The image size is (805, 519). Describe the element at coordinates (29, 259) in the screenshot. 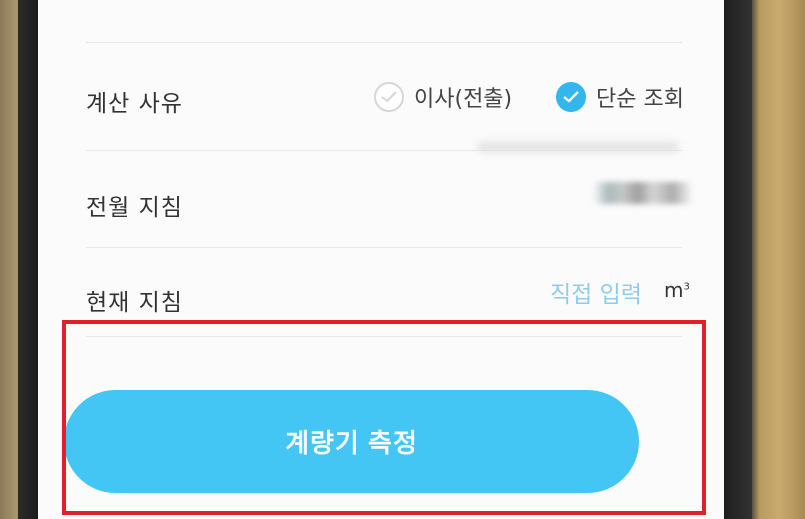

I see `phone-bezel-left` at that location.